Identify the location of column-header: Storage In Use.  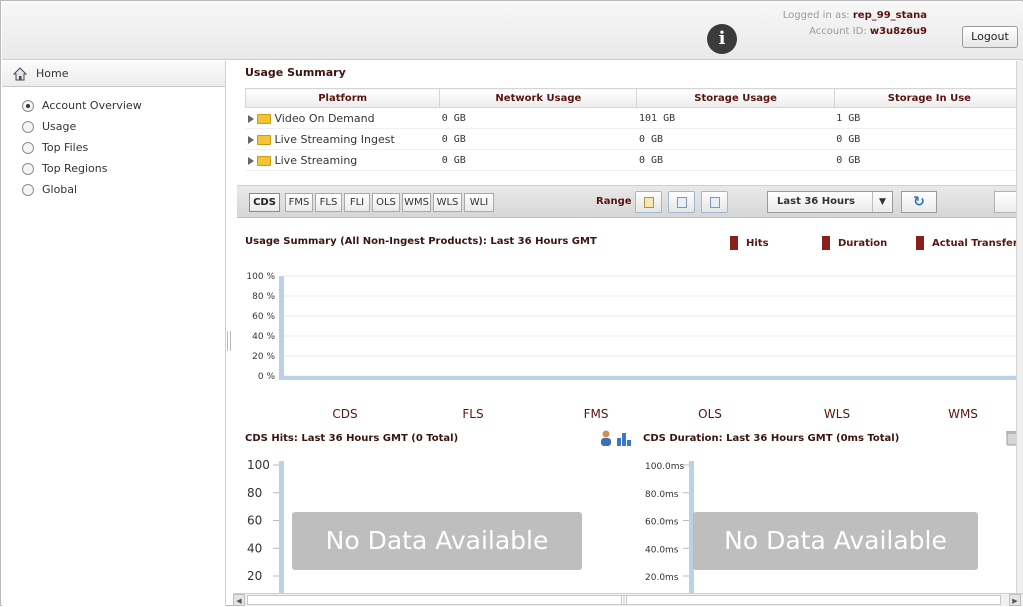
(926, 98).